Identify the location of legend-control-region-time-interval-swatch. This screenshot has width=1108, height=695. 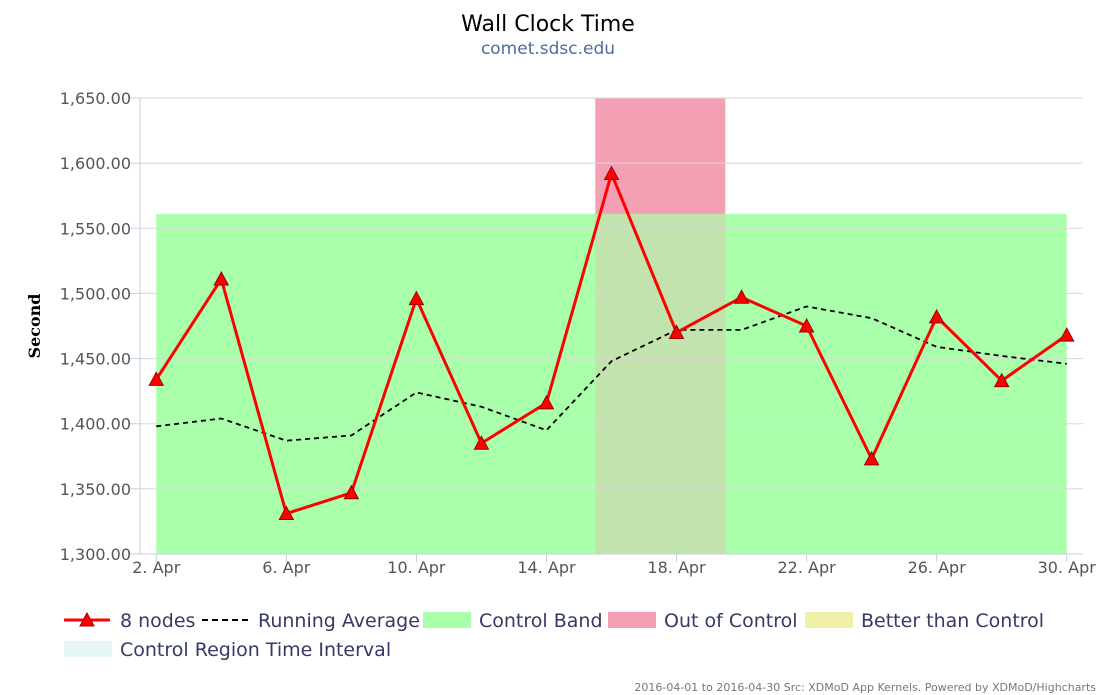
(88, 649).